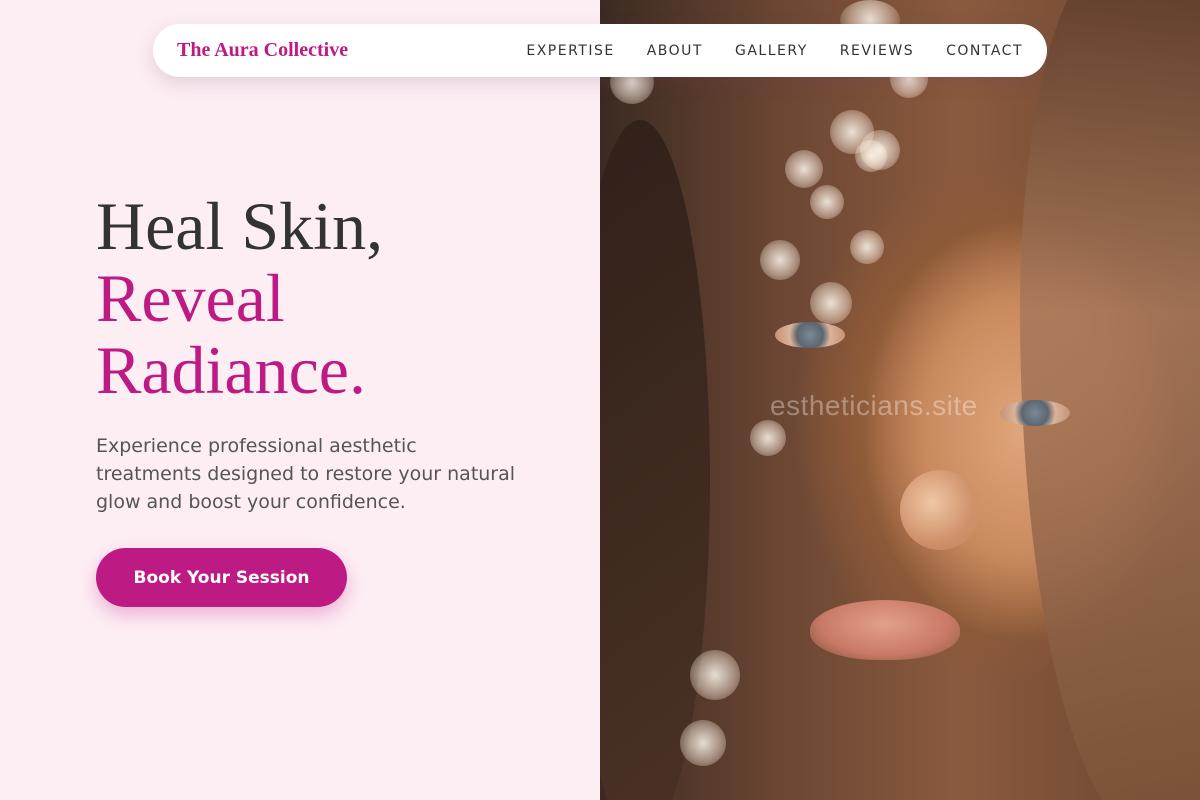 This screenshot has width=1200, height=800. Describe the element at coordinates (231, 370) in the screenshot. I see `hero-heading-line-3: Radiance.` at that location.